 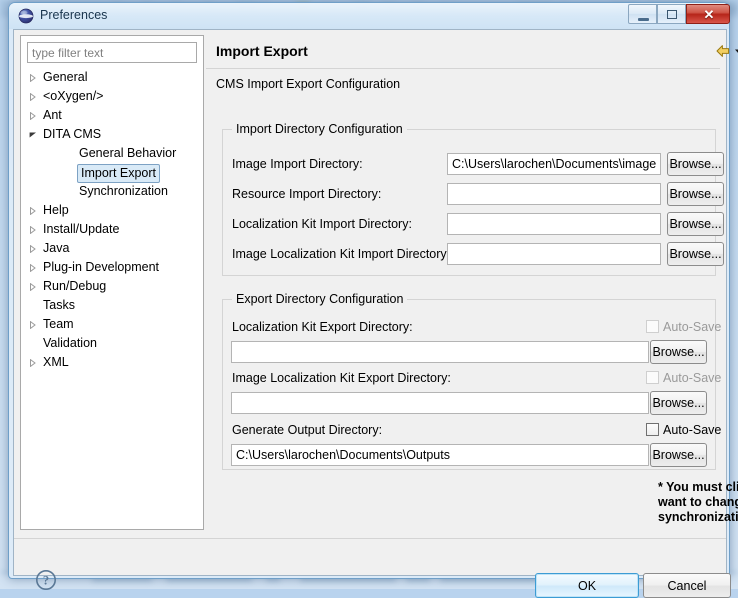 I want to click on import-field-label: Resource Import Directory:, so click(x=307, y=194).